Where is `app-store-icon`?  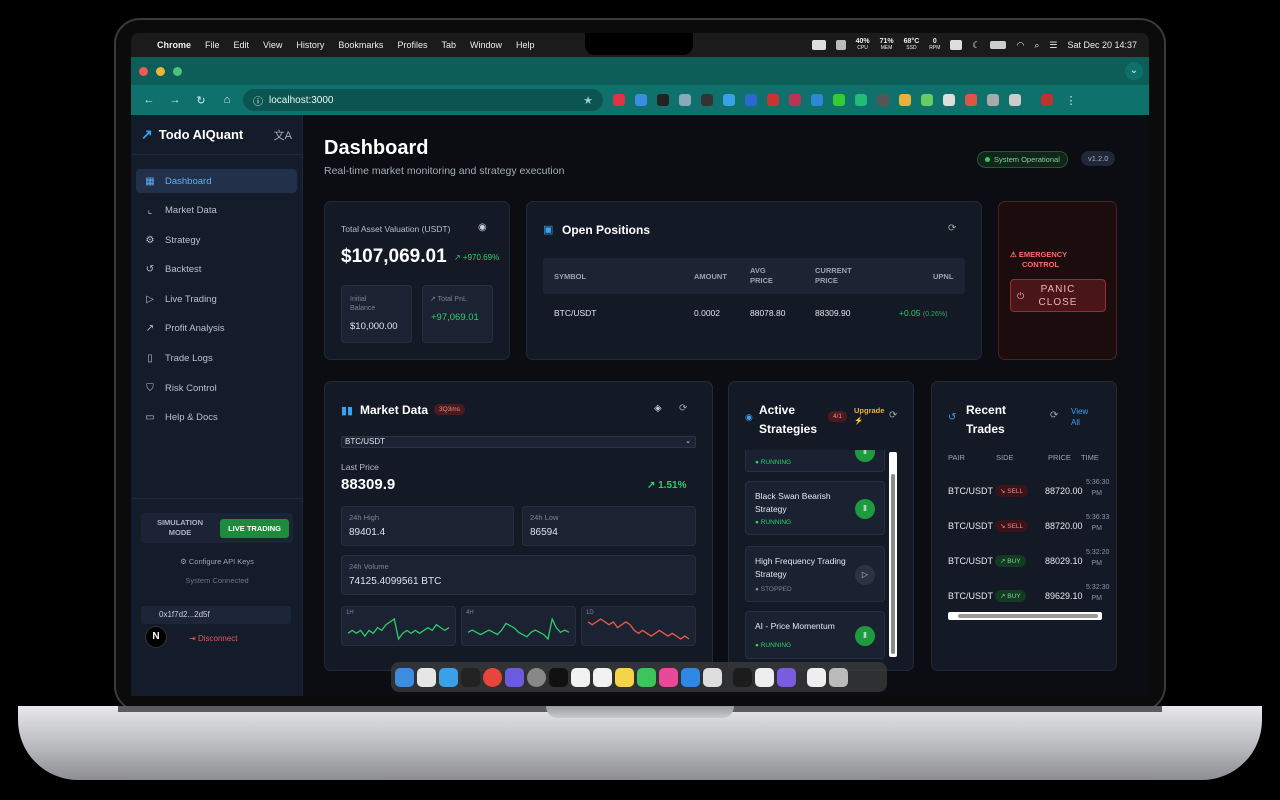
app-store-icon is located at coordinates (690, 677).